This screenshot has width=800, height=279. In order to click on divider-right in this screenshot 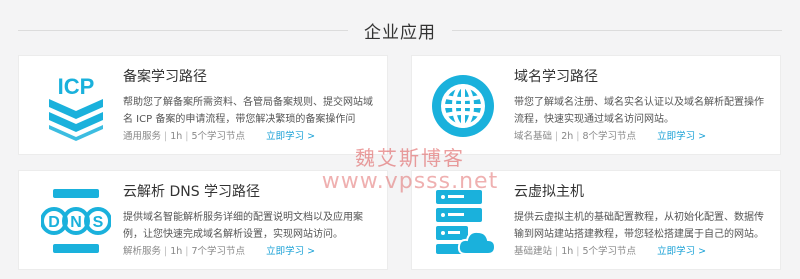, I will do `click(617, 30)`.